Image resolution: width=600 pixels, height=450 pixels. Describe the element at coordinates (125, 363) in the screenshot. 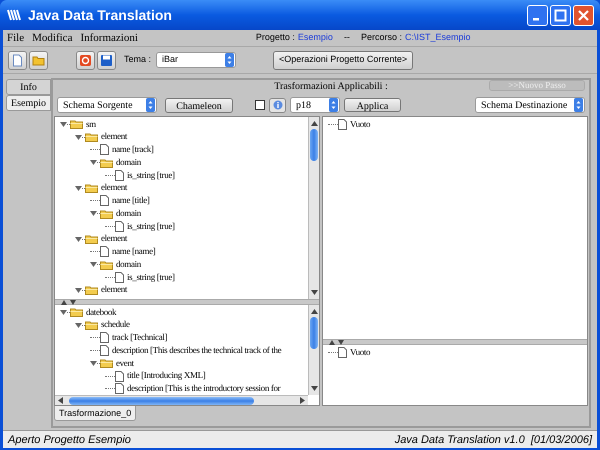

I see `tree-node-label: event` at that location.